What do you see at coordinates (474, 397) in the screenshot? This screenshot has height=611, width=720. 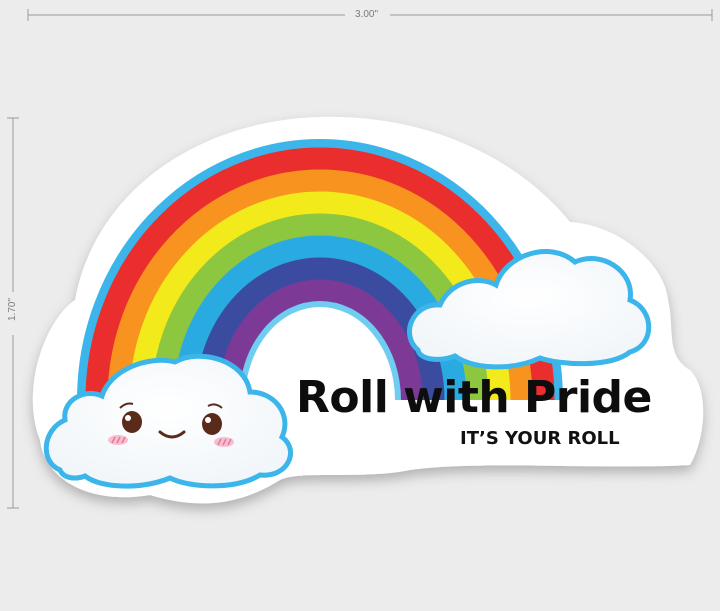 I see `sticker-title: Roll with Pride` at bounding box center [474, 397].